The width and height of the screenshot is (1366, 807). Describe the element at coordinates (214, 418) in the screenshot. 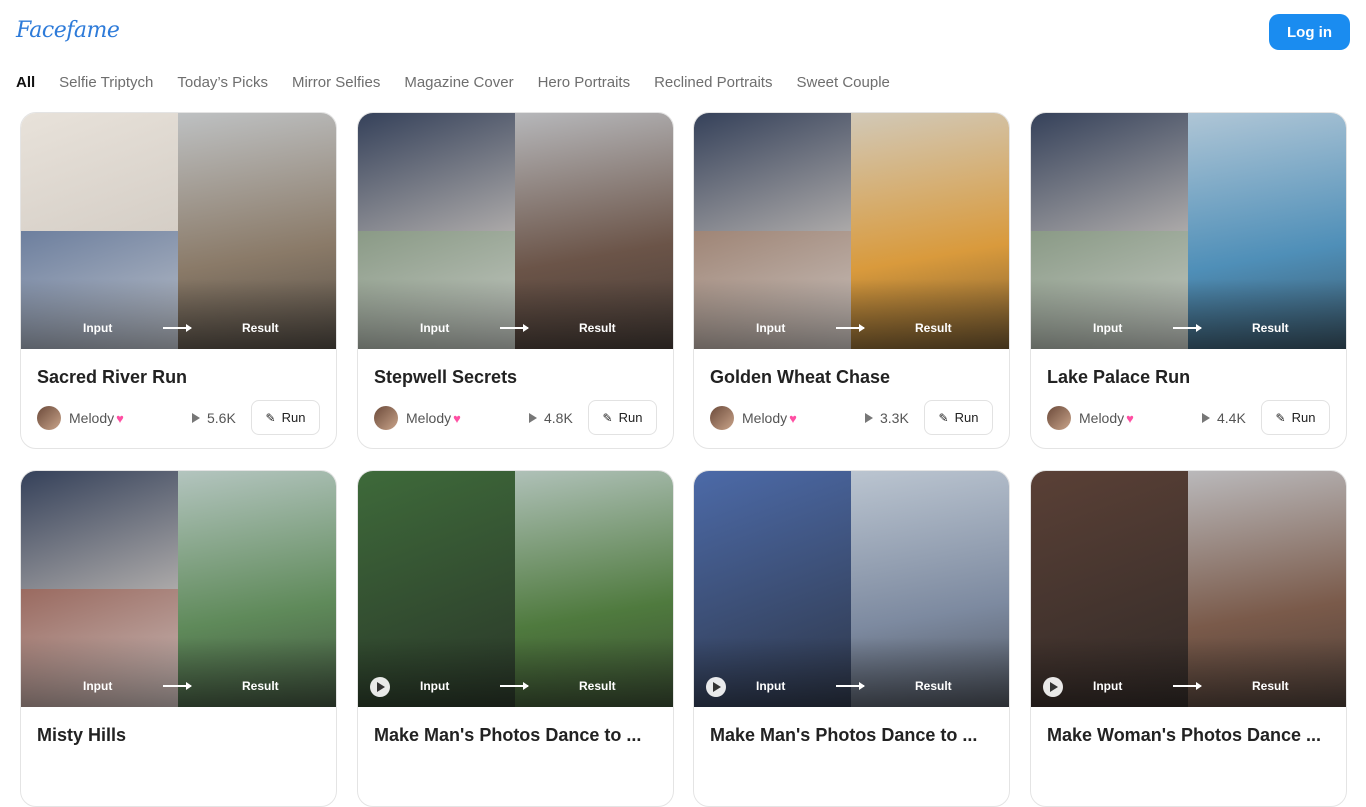

I see `play-count: 5.6K` at that location.